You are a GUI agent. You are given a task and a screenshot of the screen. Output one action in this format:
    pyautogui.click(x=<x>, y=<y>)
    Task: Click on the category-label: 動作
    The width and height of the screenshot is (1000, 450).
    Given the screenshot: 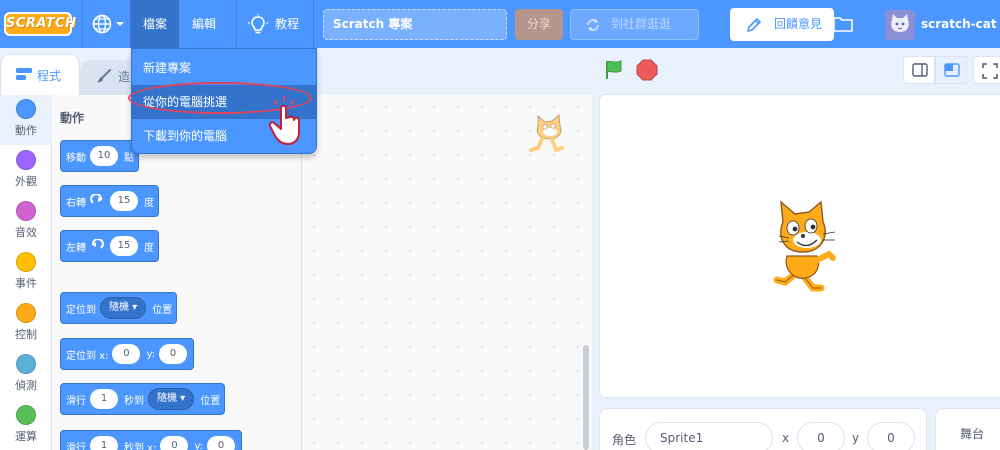 What is the action you would take?
    pyautogui.click(x=26, y=130)
    